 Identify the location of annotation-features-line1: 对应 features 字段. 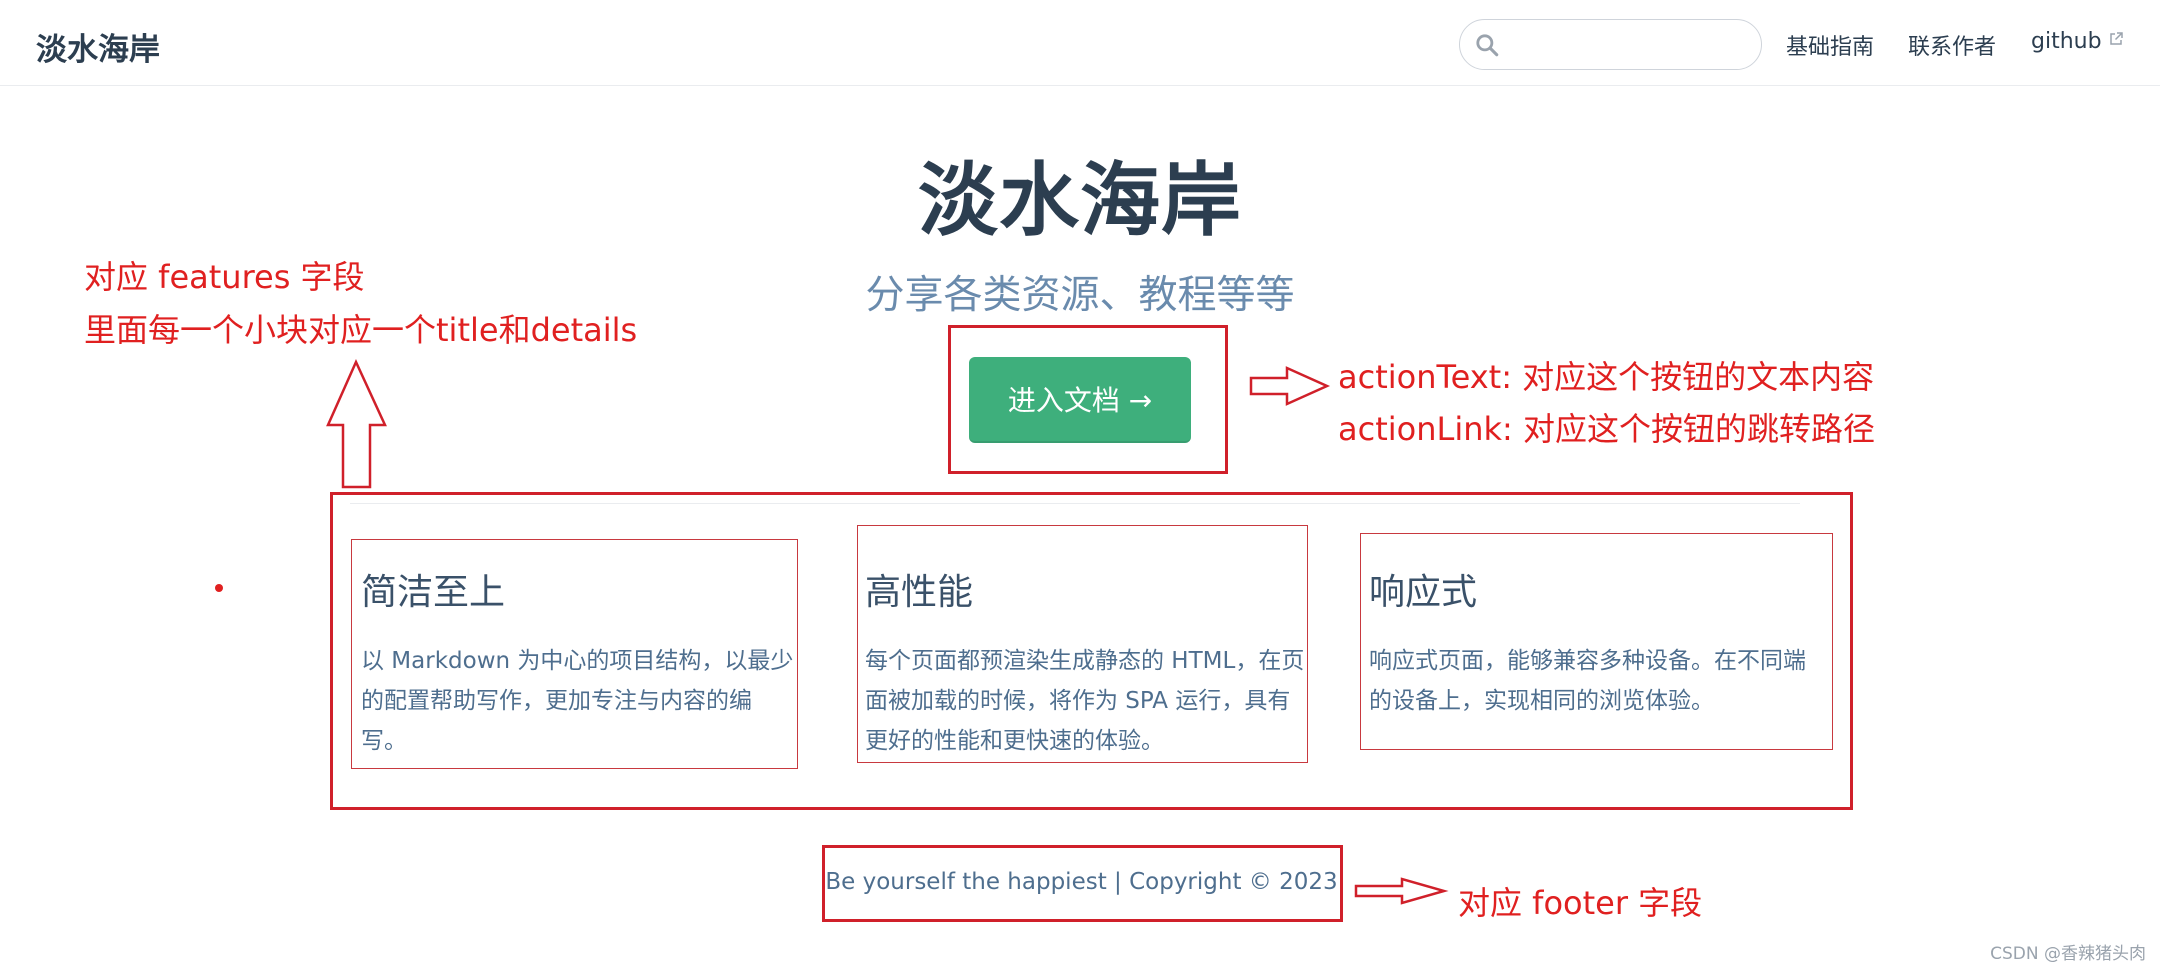
(224, 277).